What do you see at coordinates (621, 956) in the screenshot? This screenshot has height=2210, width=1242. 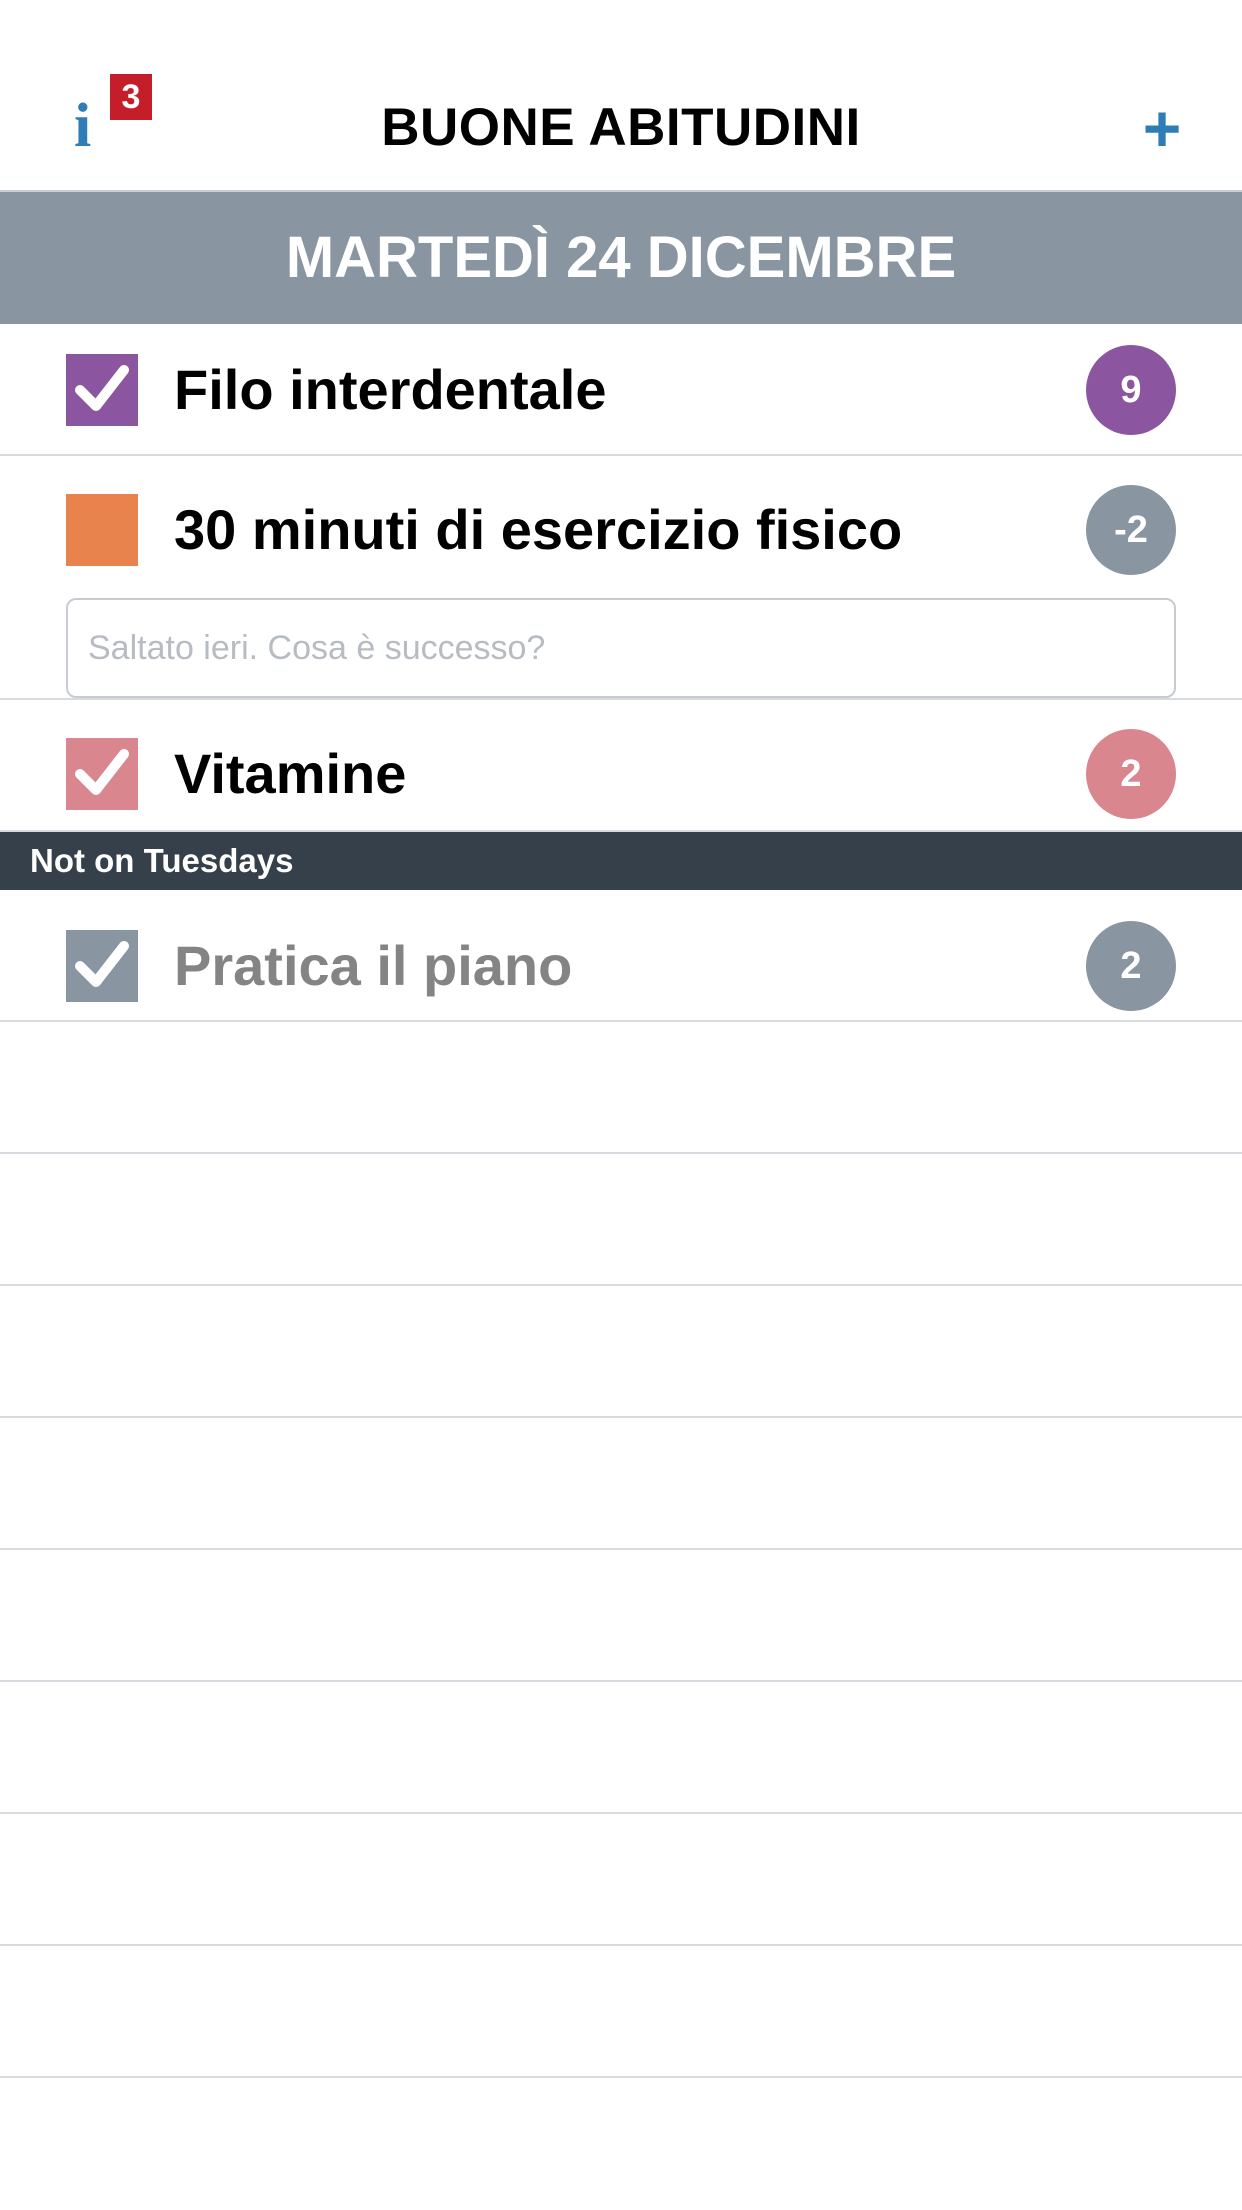 I see `habit-row-piano: Pratica il piano 2` at bounding box center [621, 956].